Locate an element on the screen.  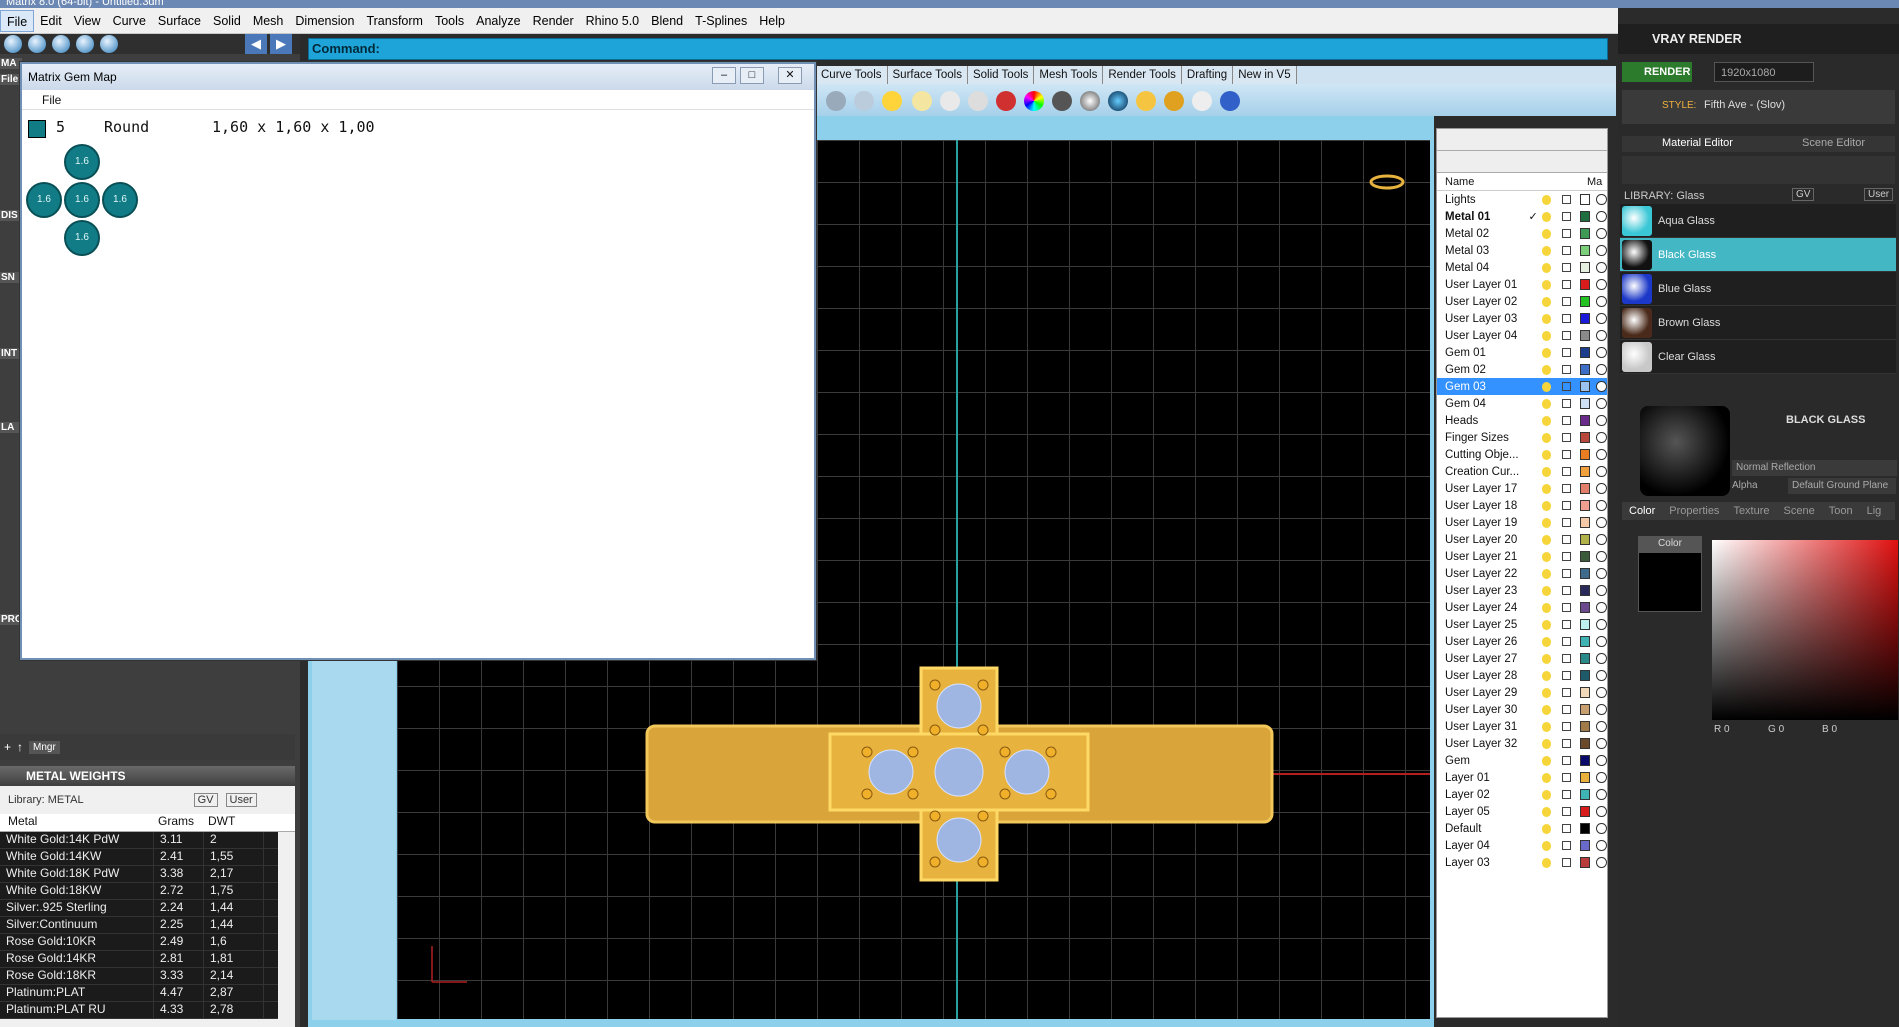
menu-transform: Transform is located at coordinates (394, 21).